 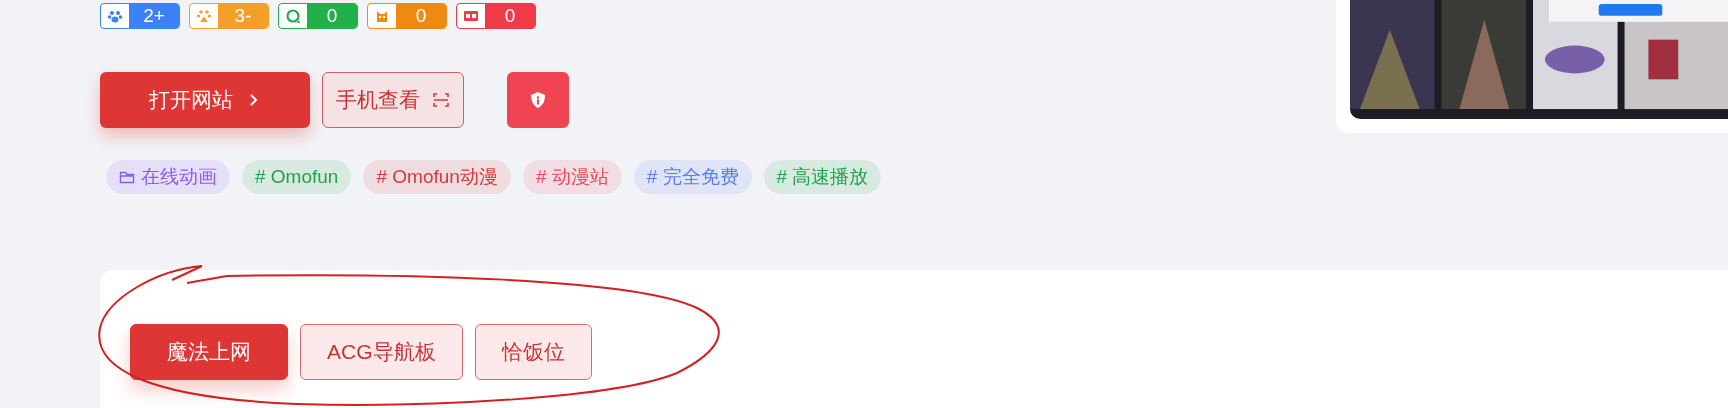 I want to click on mobile-view-button: 手机查看, so click(x=393, y=100).